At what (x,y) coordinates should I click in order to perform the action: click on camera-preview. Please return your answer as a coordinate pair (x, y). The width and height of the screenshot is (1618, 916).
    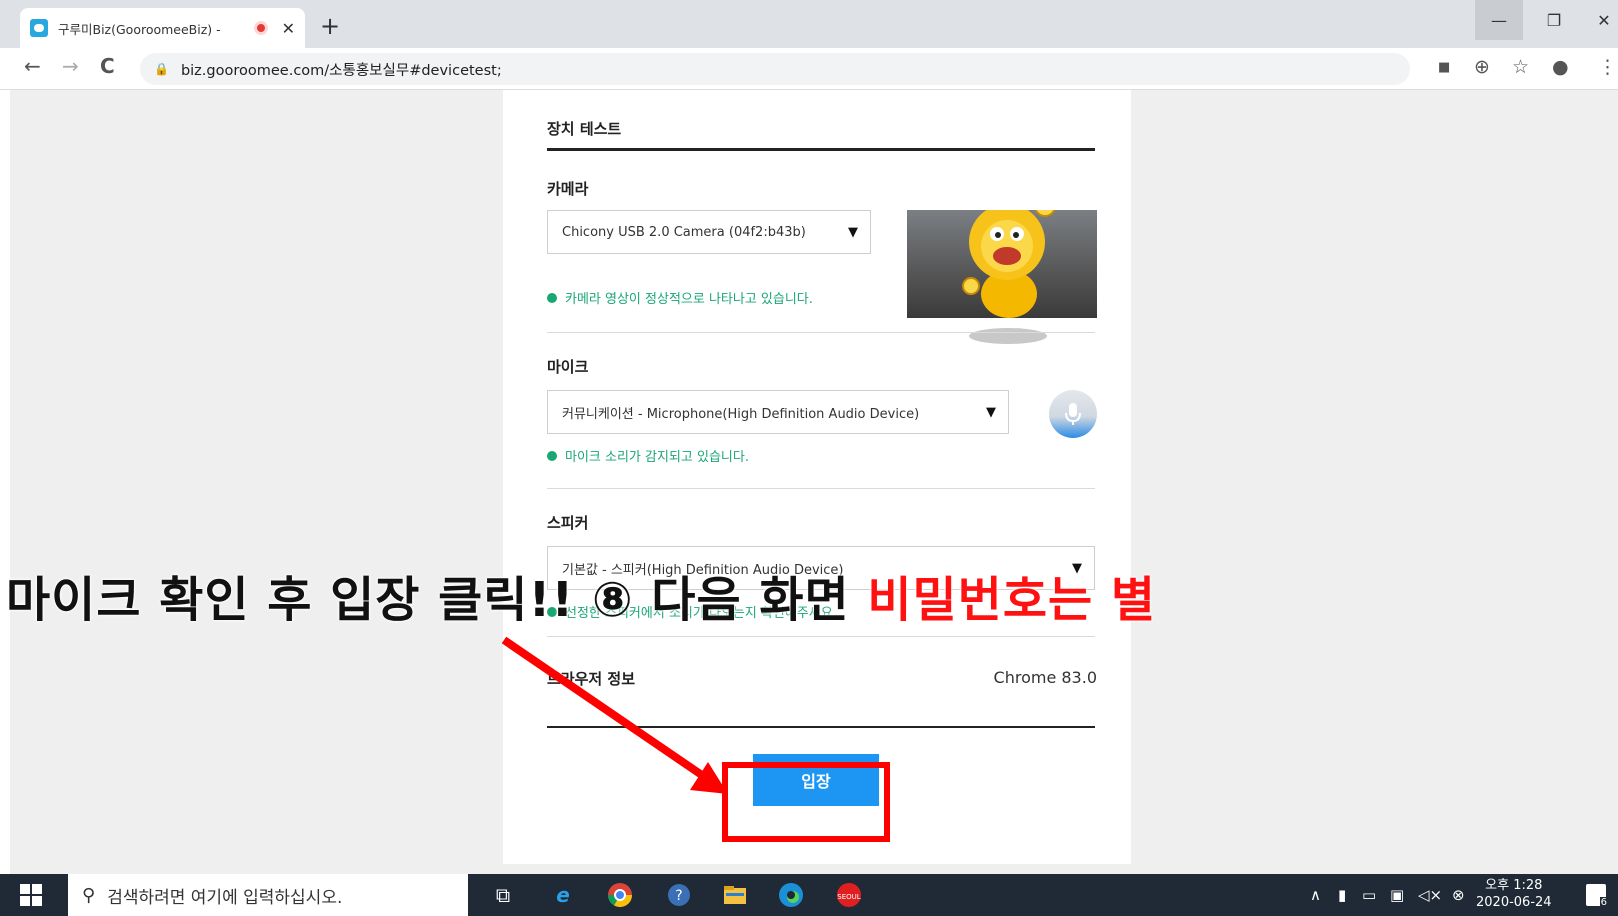
    Looking at the image, I should click on (1002, 264).